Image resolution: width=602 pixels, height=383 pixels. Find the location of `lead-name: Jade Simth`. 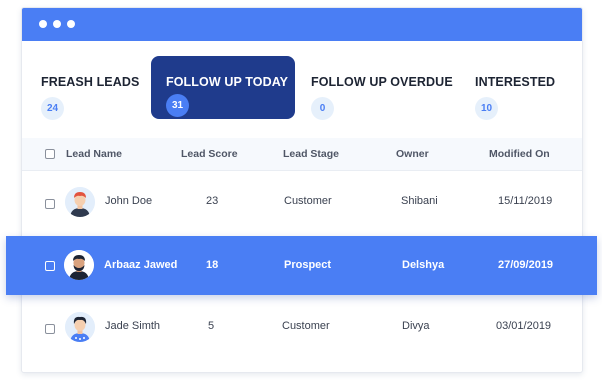

lead-name: Jade Simth is located at coordinates (133, 326).